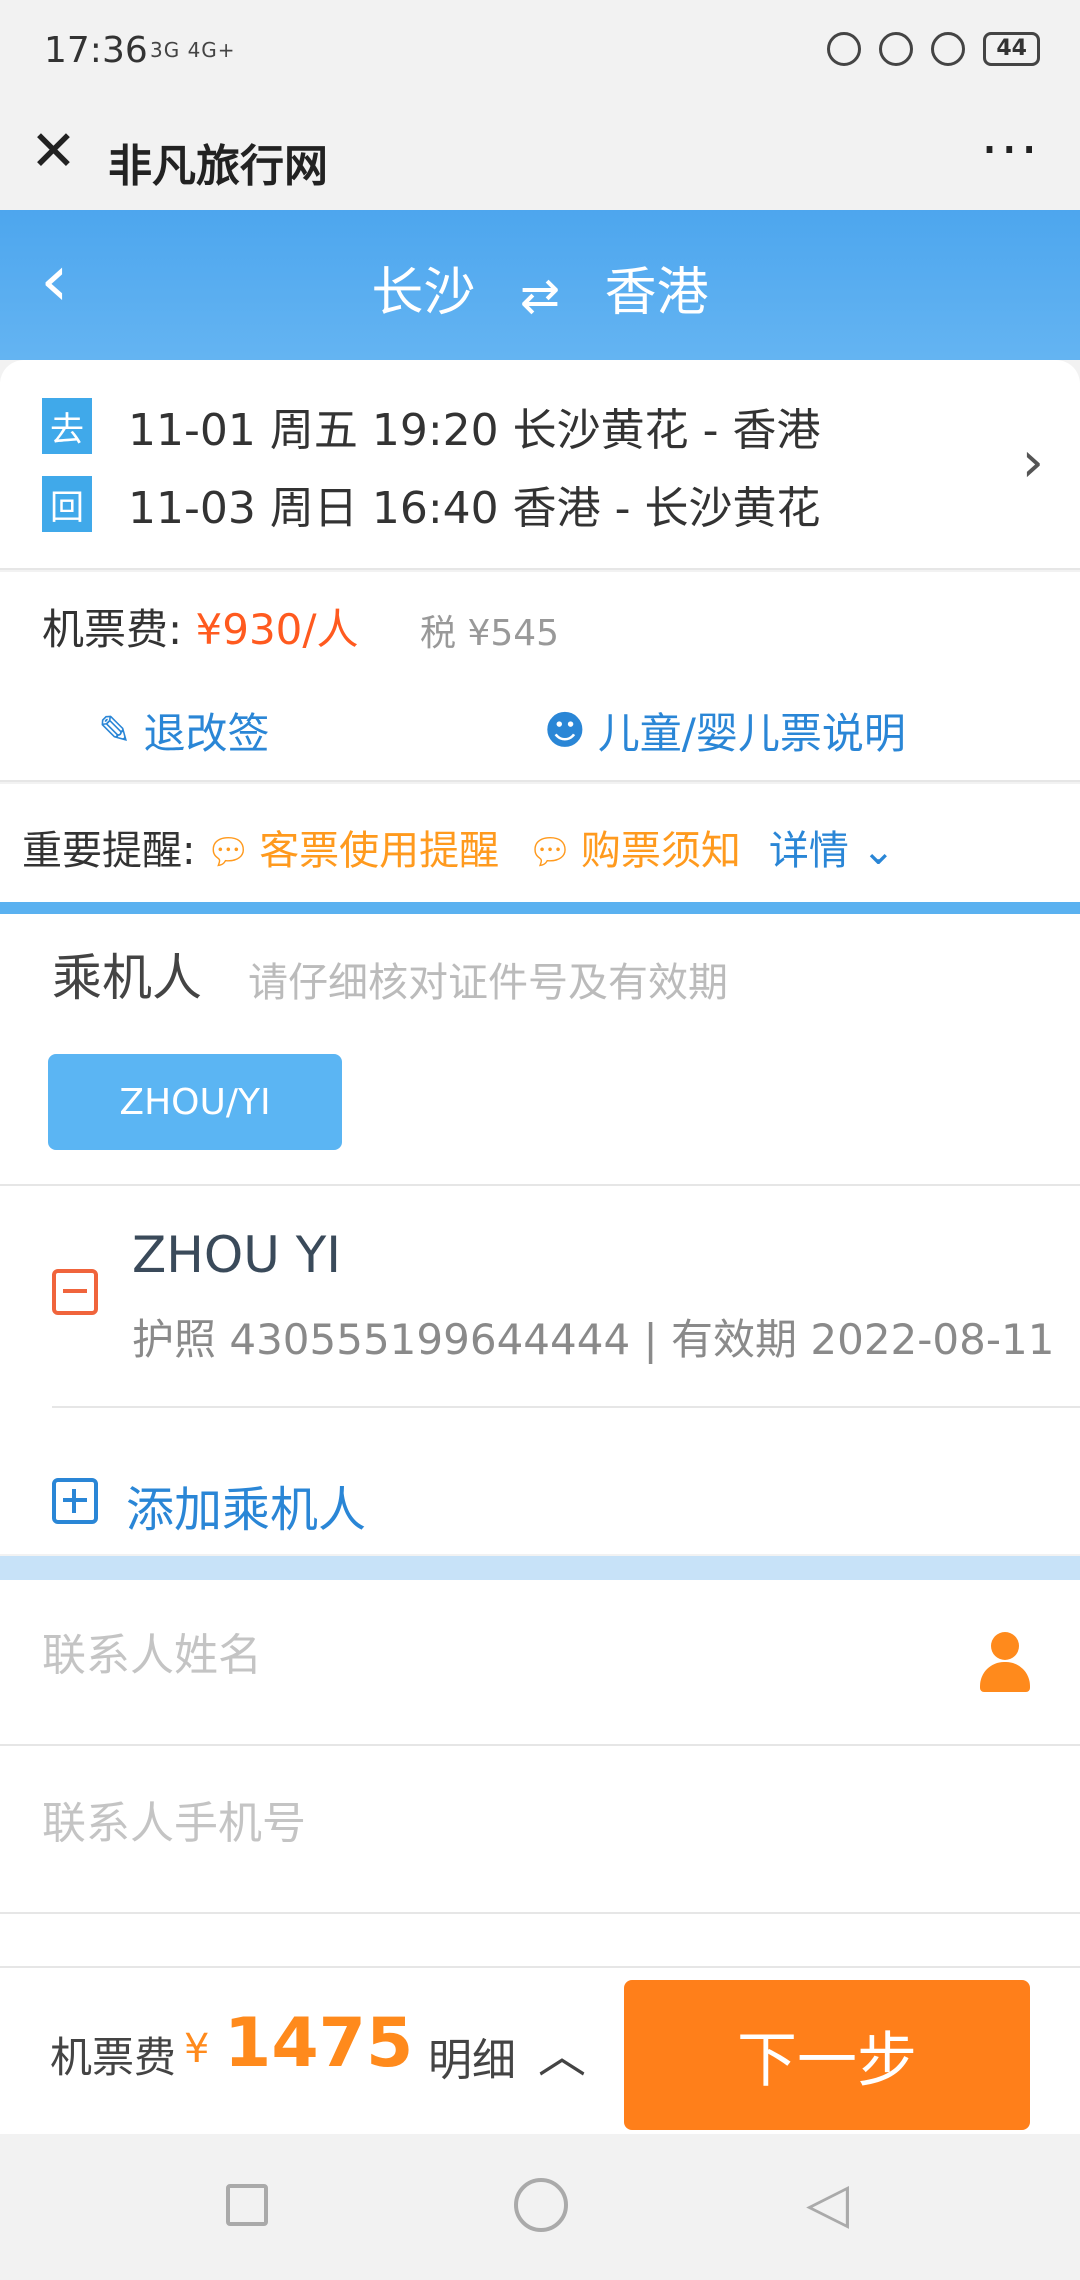 The width and height of the screenshot is (1080, 2280). I want to click on purchase-notice-link: 💬︎ 购票须知, so click(634, 847).